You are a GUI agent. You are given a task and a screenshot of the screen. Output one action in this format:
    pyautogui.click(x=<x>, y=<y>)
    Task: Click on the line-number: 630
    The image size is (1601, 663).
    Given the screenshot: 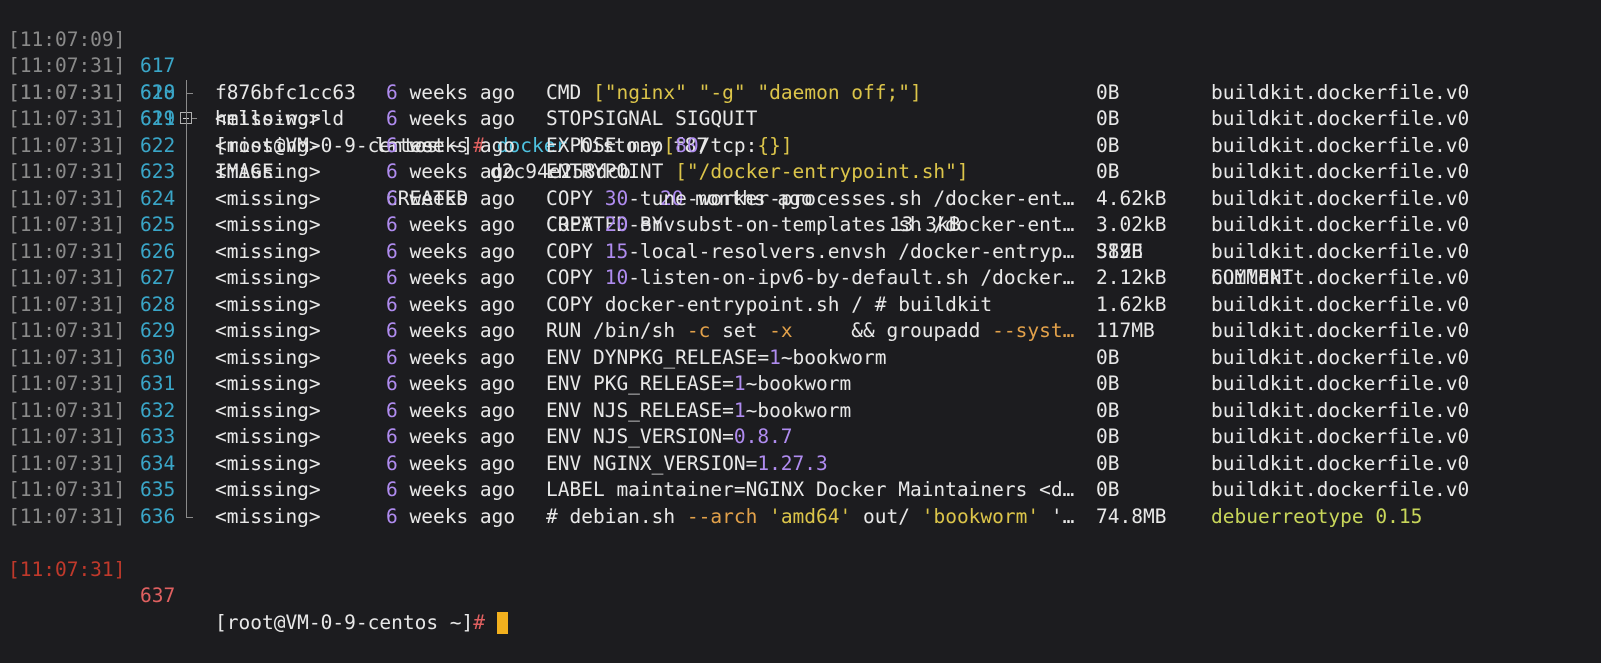 What is the action you would take?
    pyautogui.click(x=158, y=357)
    